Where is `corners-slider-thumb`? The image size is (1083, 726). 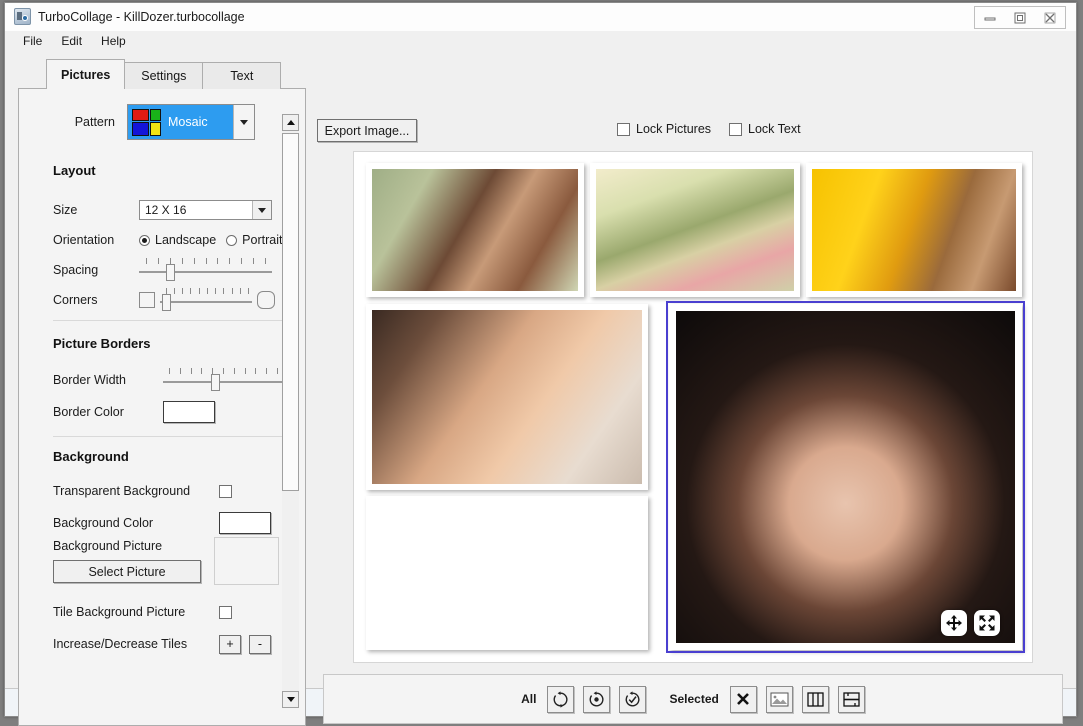
corners-slider-thumb is located at coordinates (166, 302).